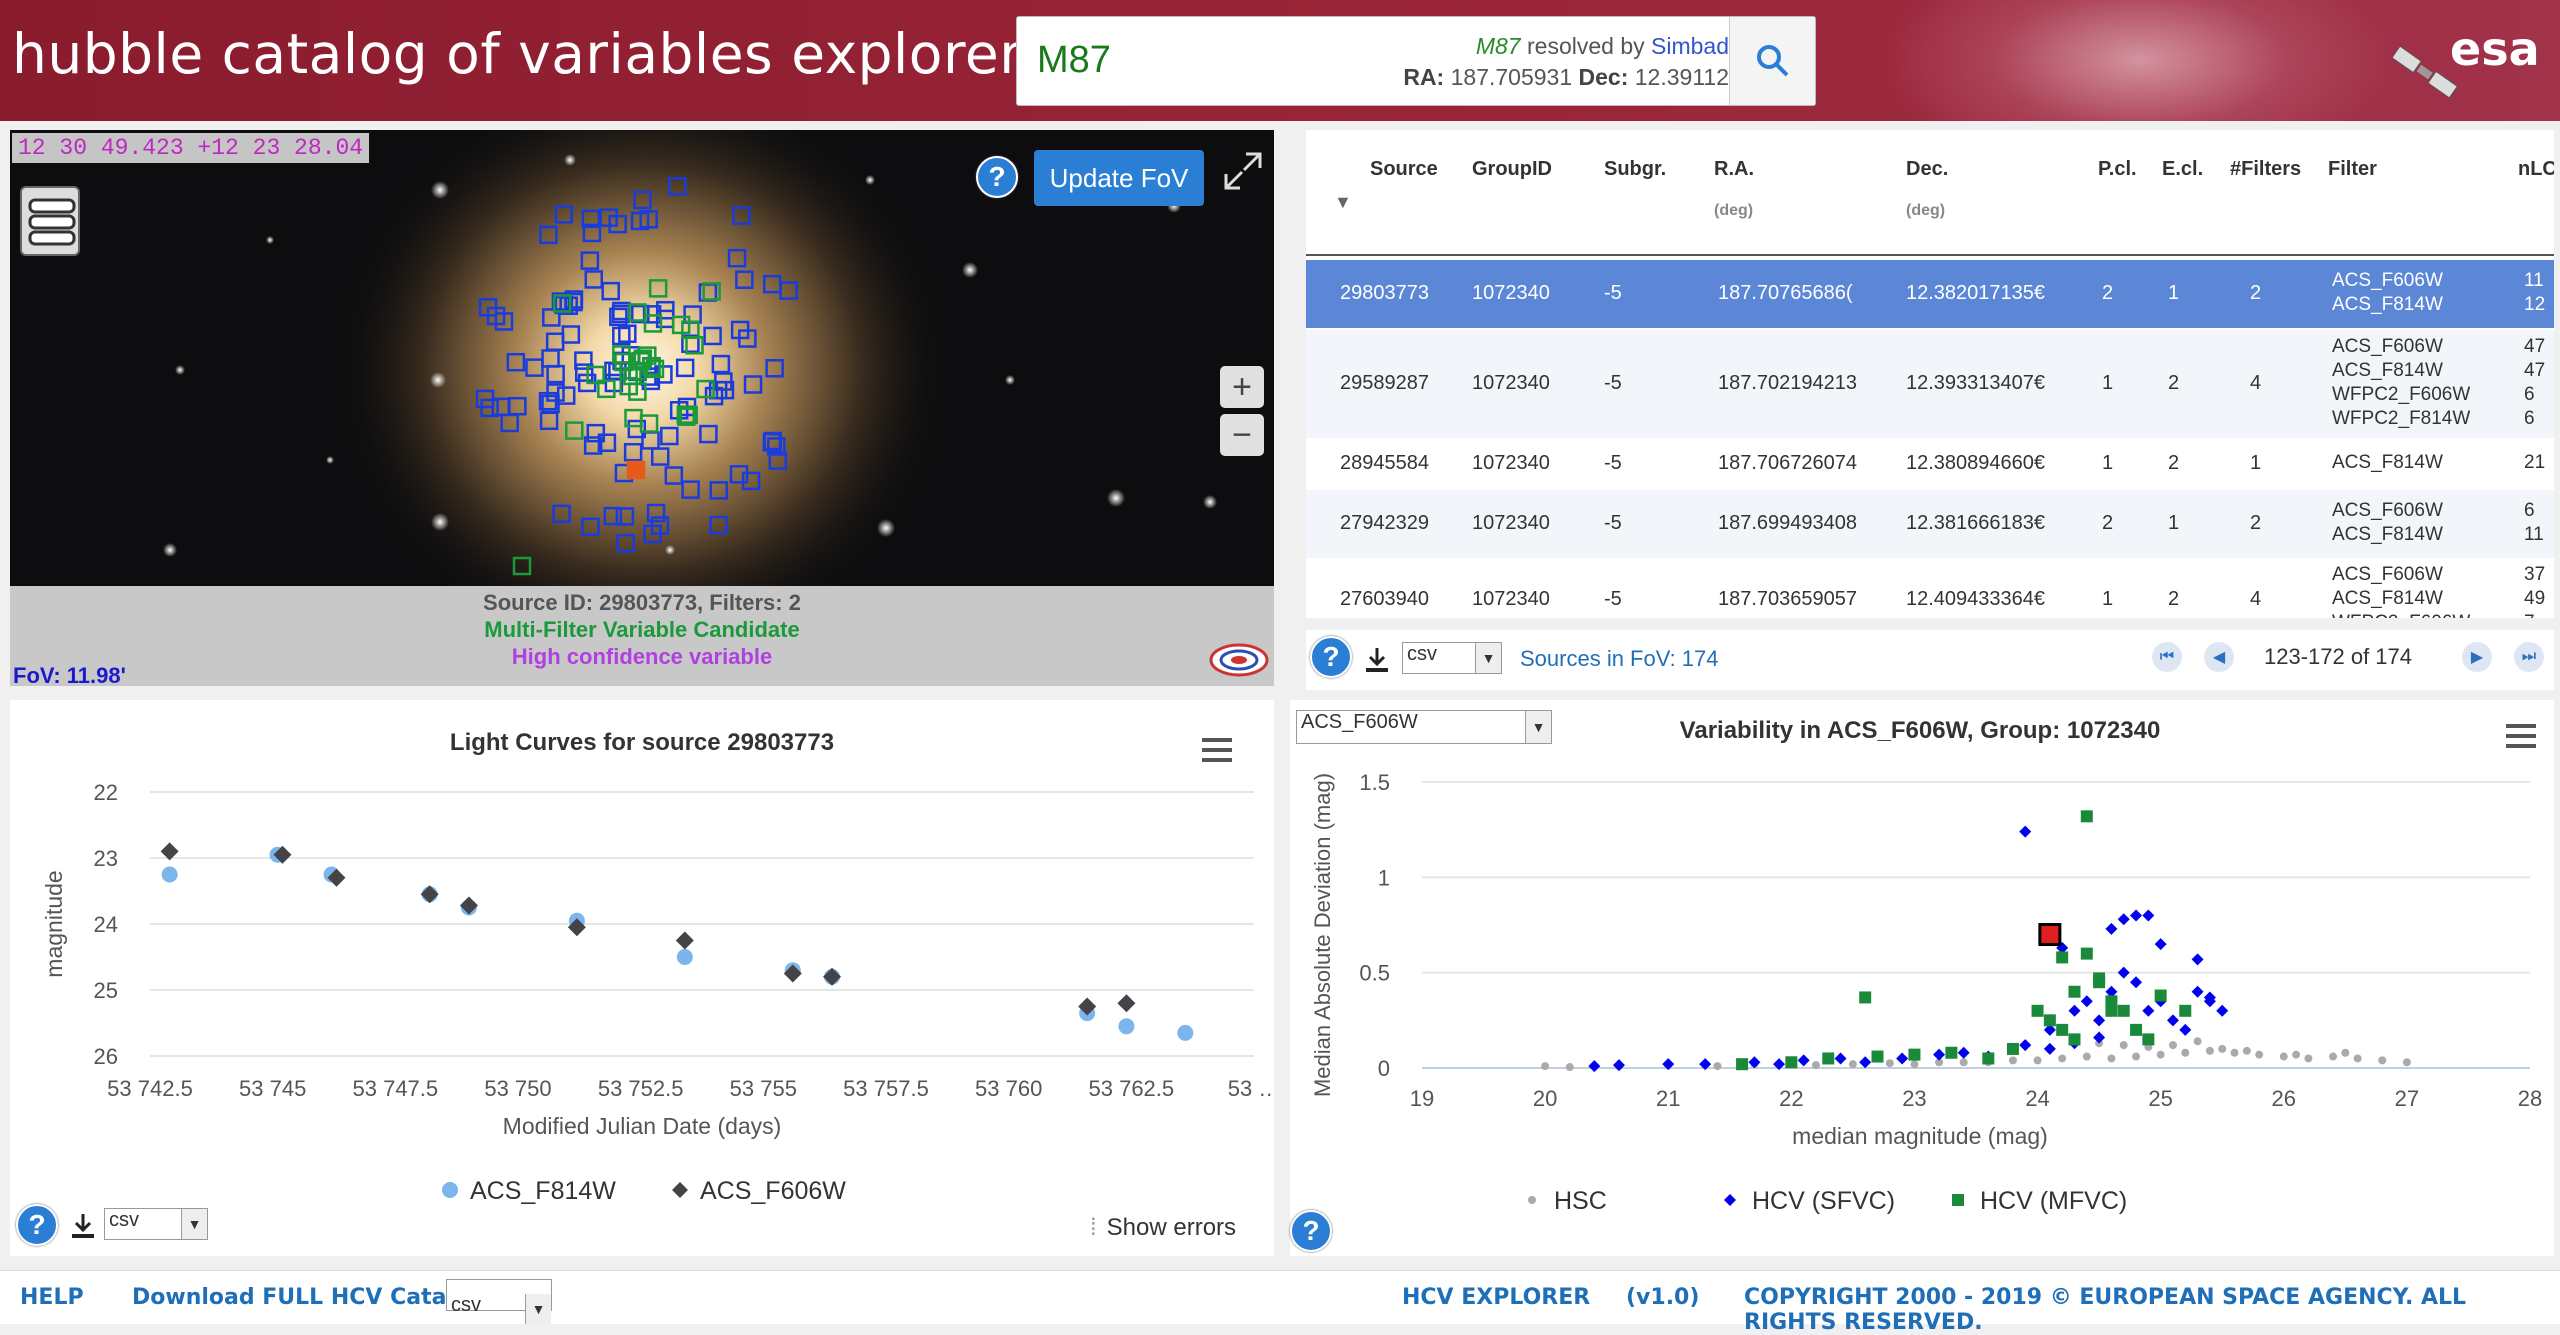 This screenshot has height=1335, width=2560. What do you see at coordinates (1496, 1297) in the screenshot?
I see `explorer-link: HCV EXPLORER` at bounding box center [1496, 1297].